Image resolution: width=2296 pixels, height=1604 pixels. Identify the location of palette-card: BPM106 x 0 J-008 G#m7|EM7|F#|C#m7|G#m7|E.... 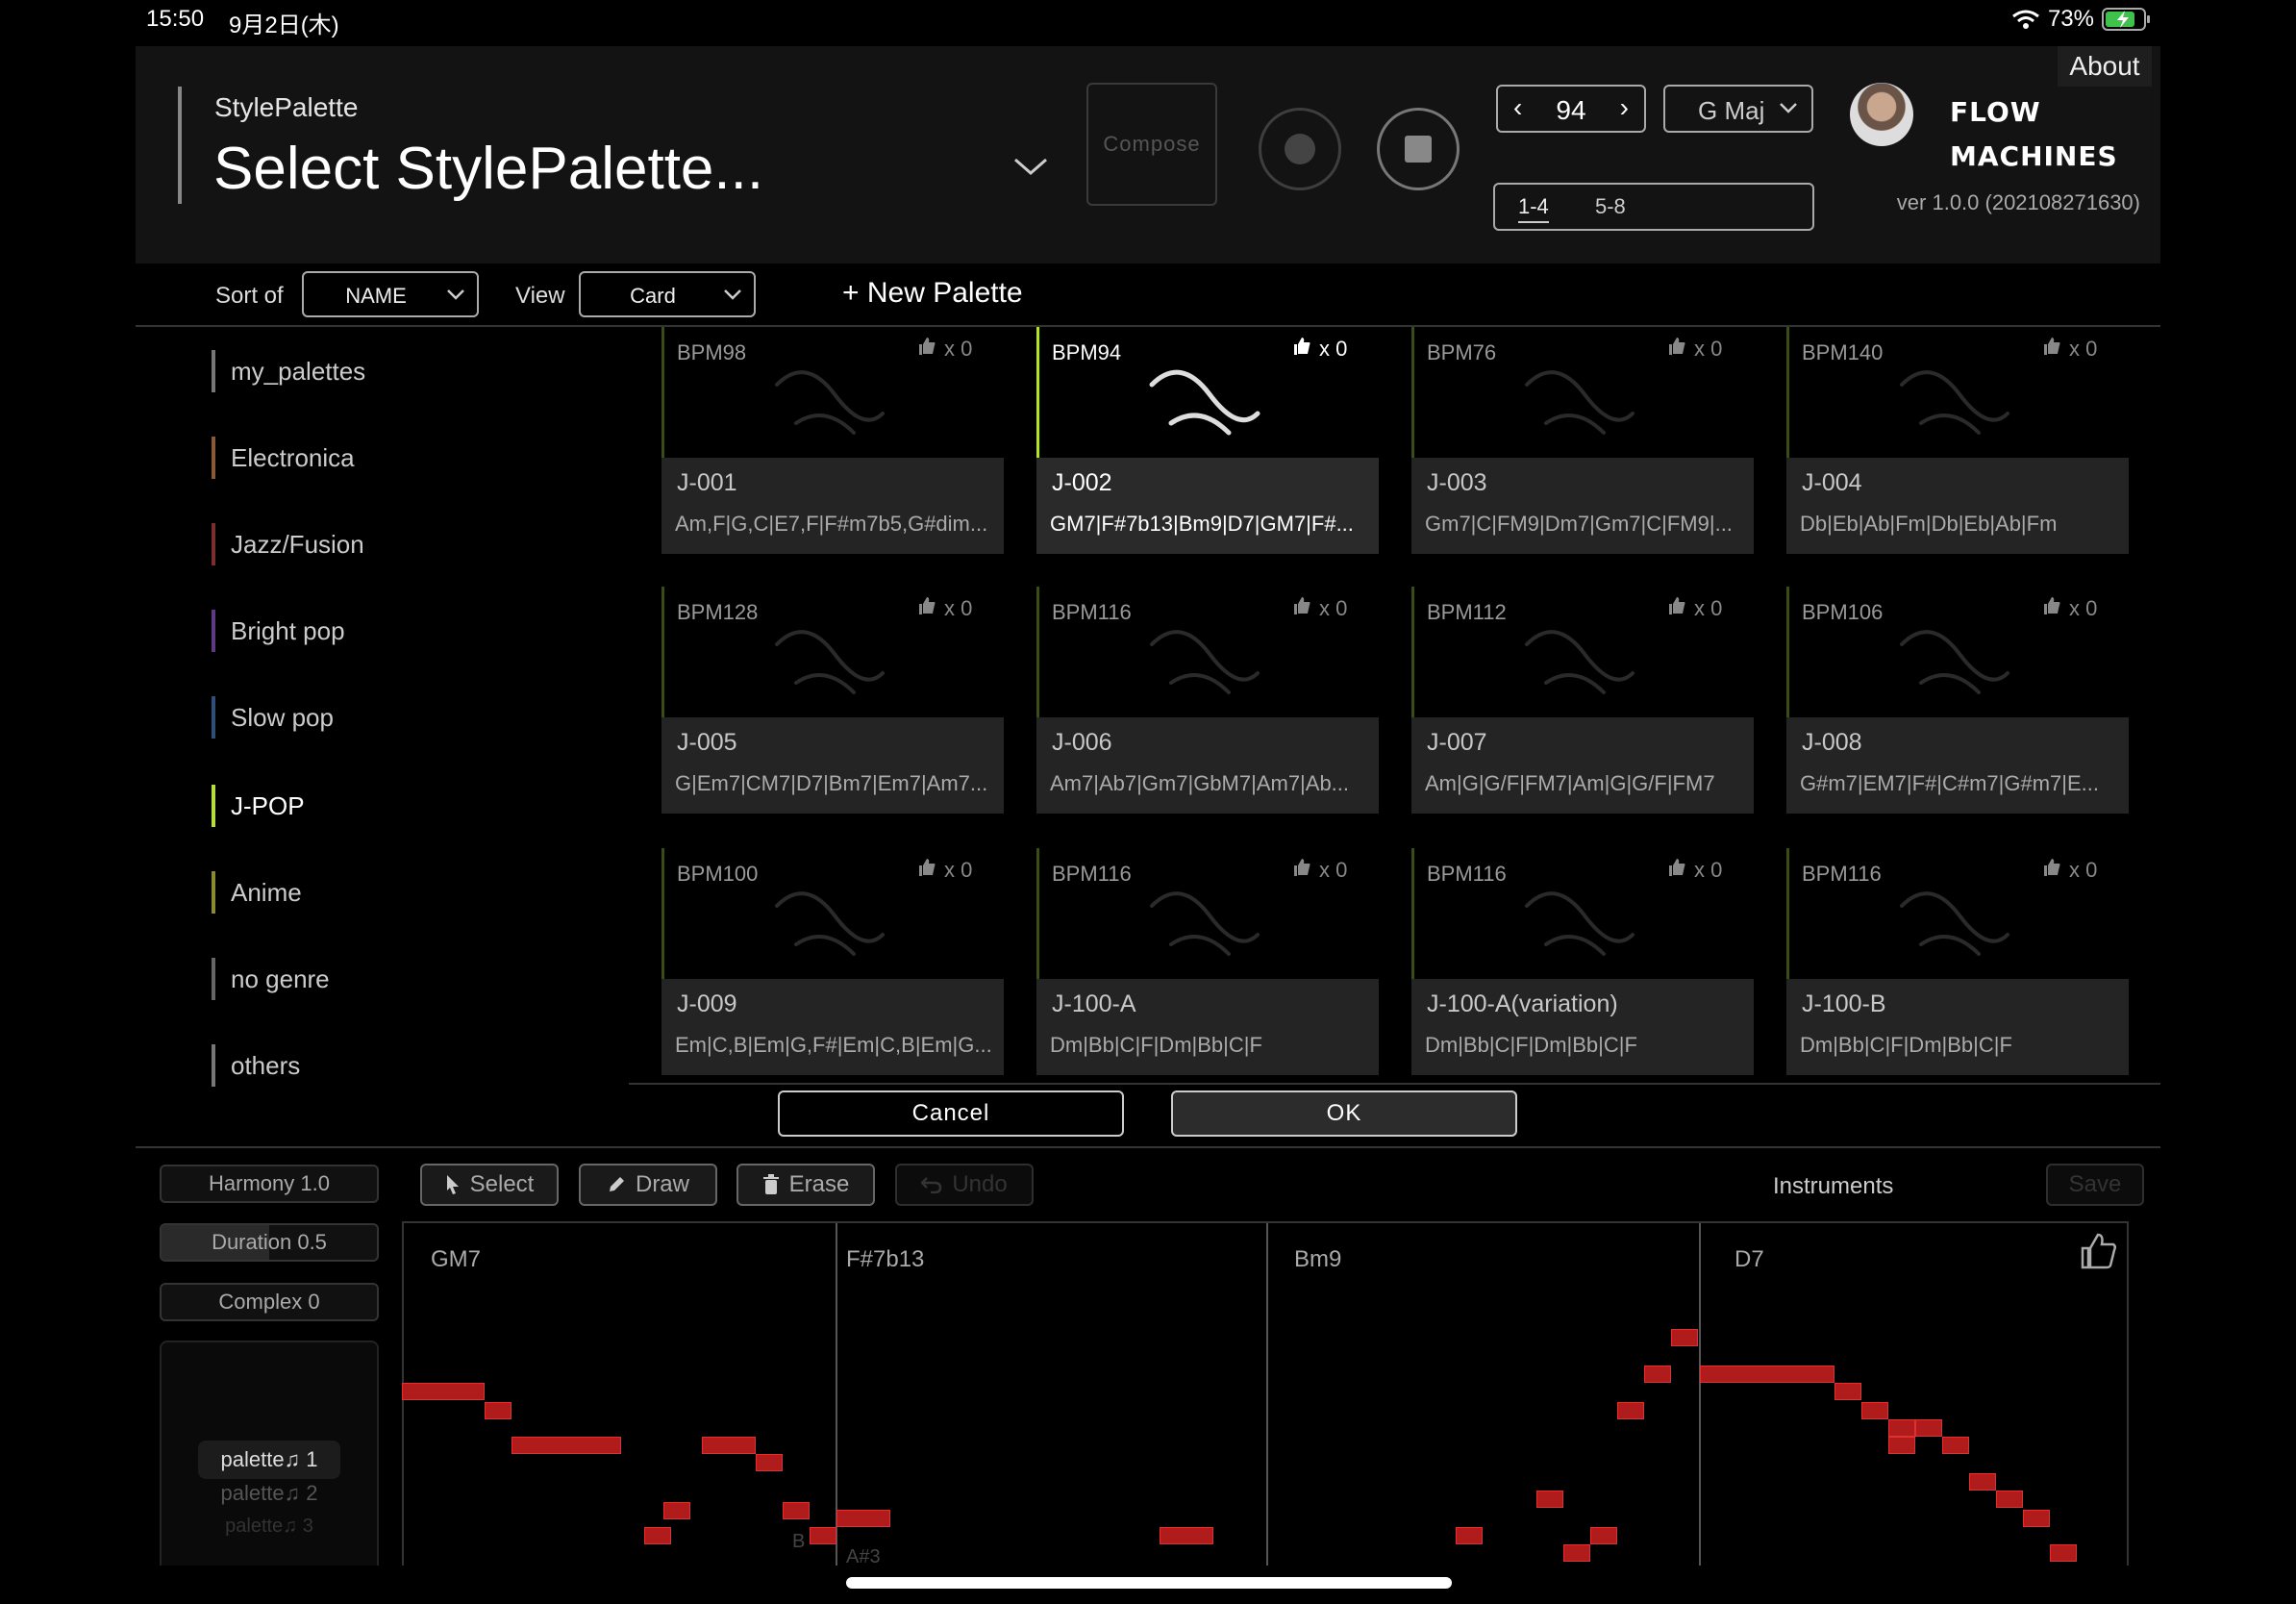
(1957, 700).